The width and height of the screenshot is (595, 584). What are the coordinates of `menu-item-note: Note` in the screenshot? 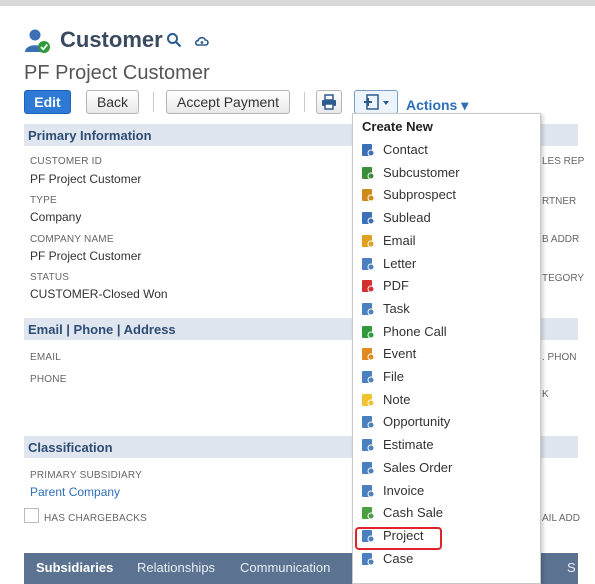 It's located at (446, 400).